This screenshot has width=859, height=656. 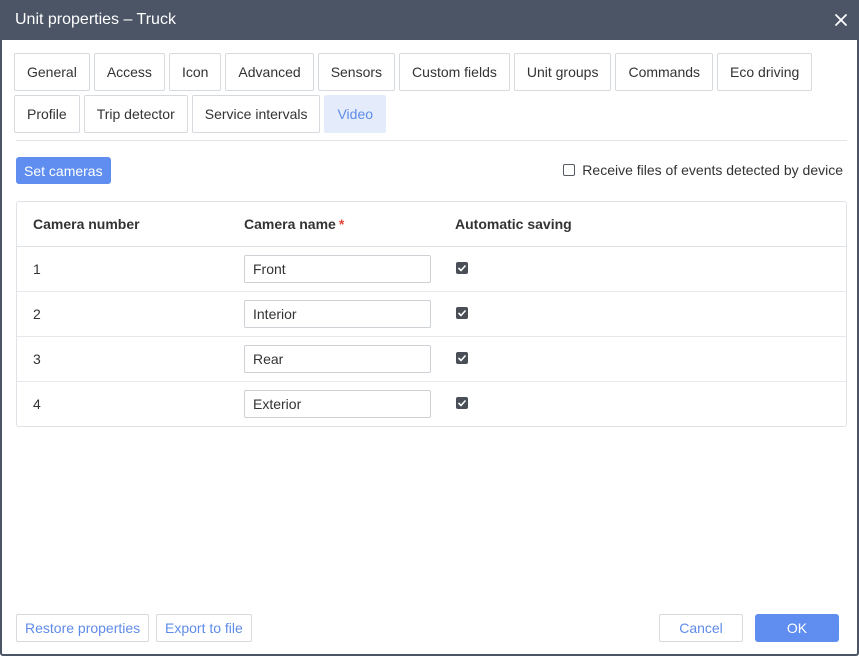 I want to click on table-row: 2, so click(x=431, y=314).